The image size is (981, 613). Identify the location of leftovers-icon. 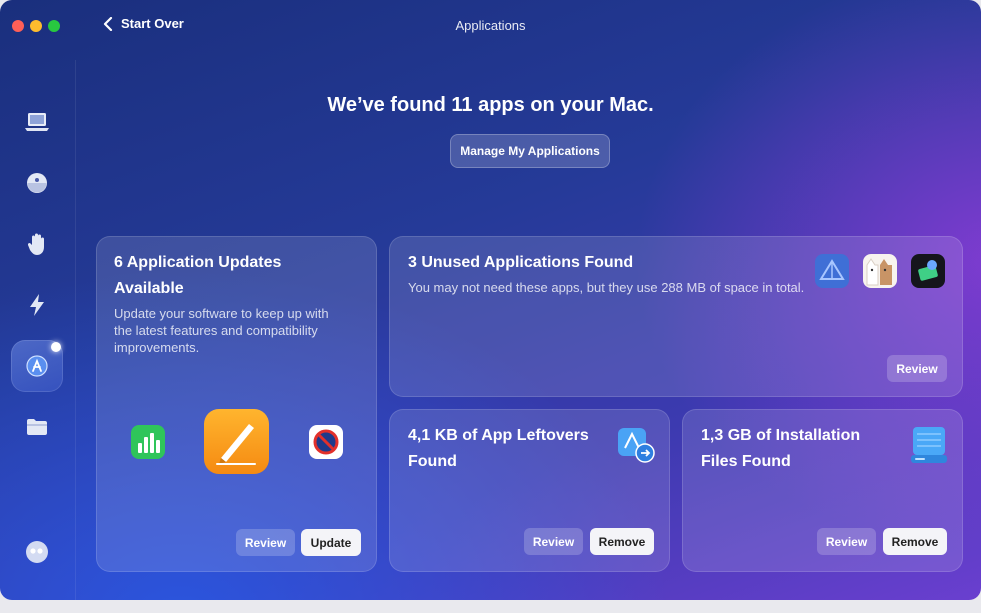
(636, 445).